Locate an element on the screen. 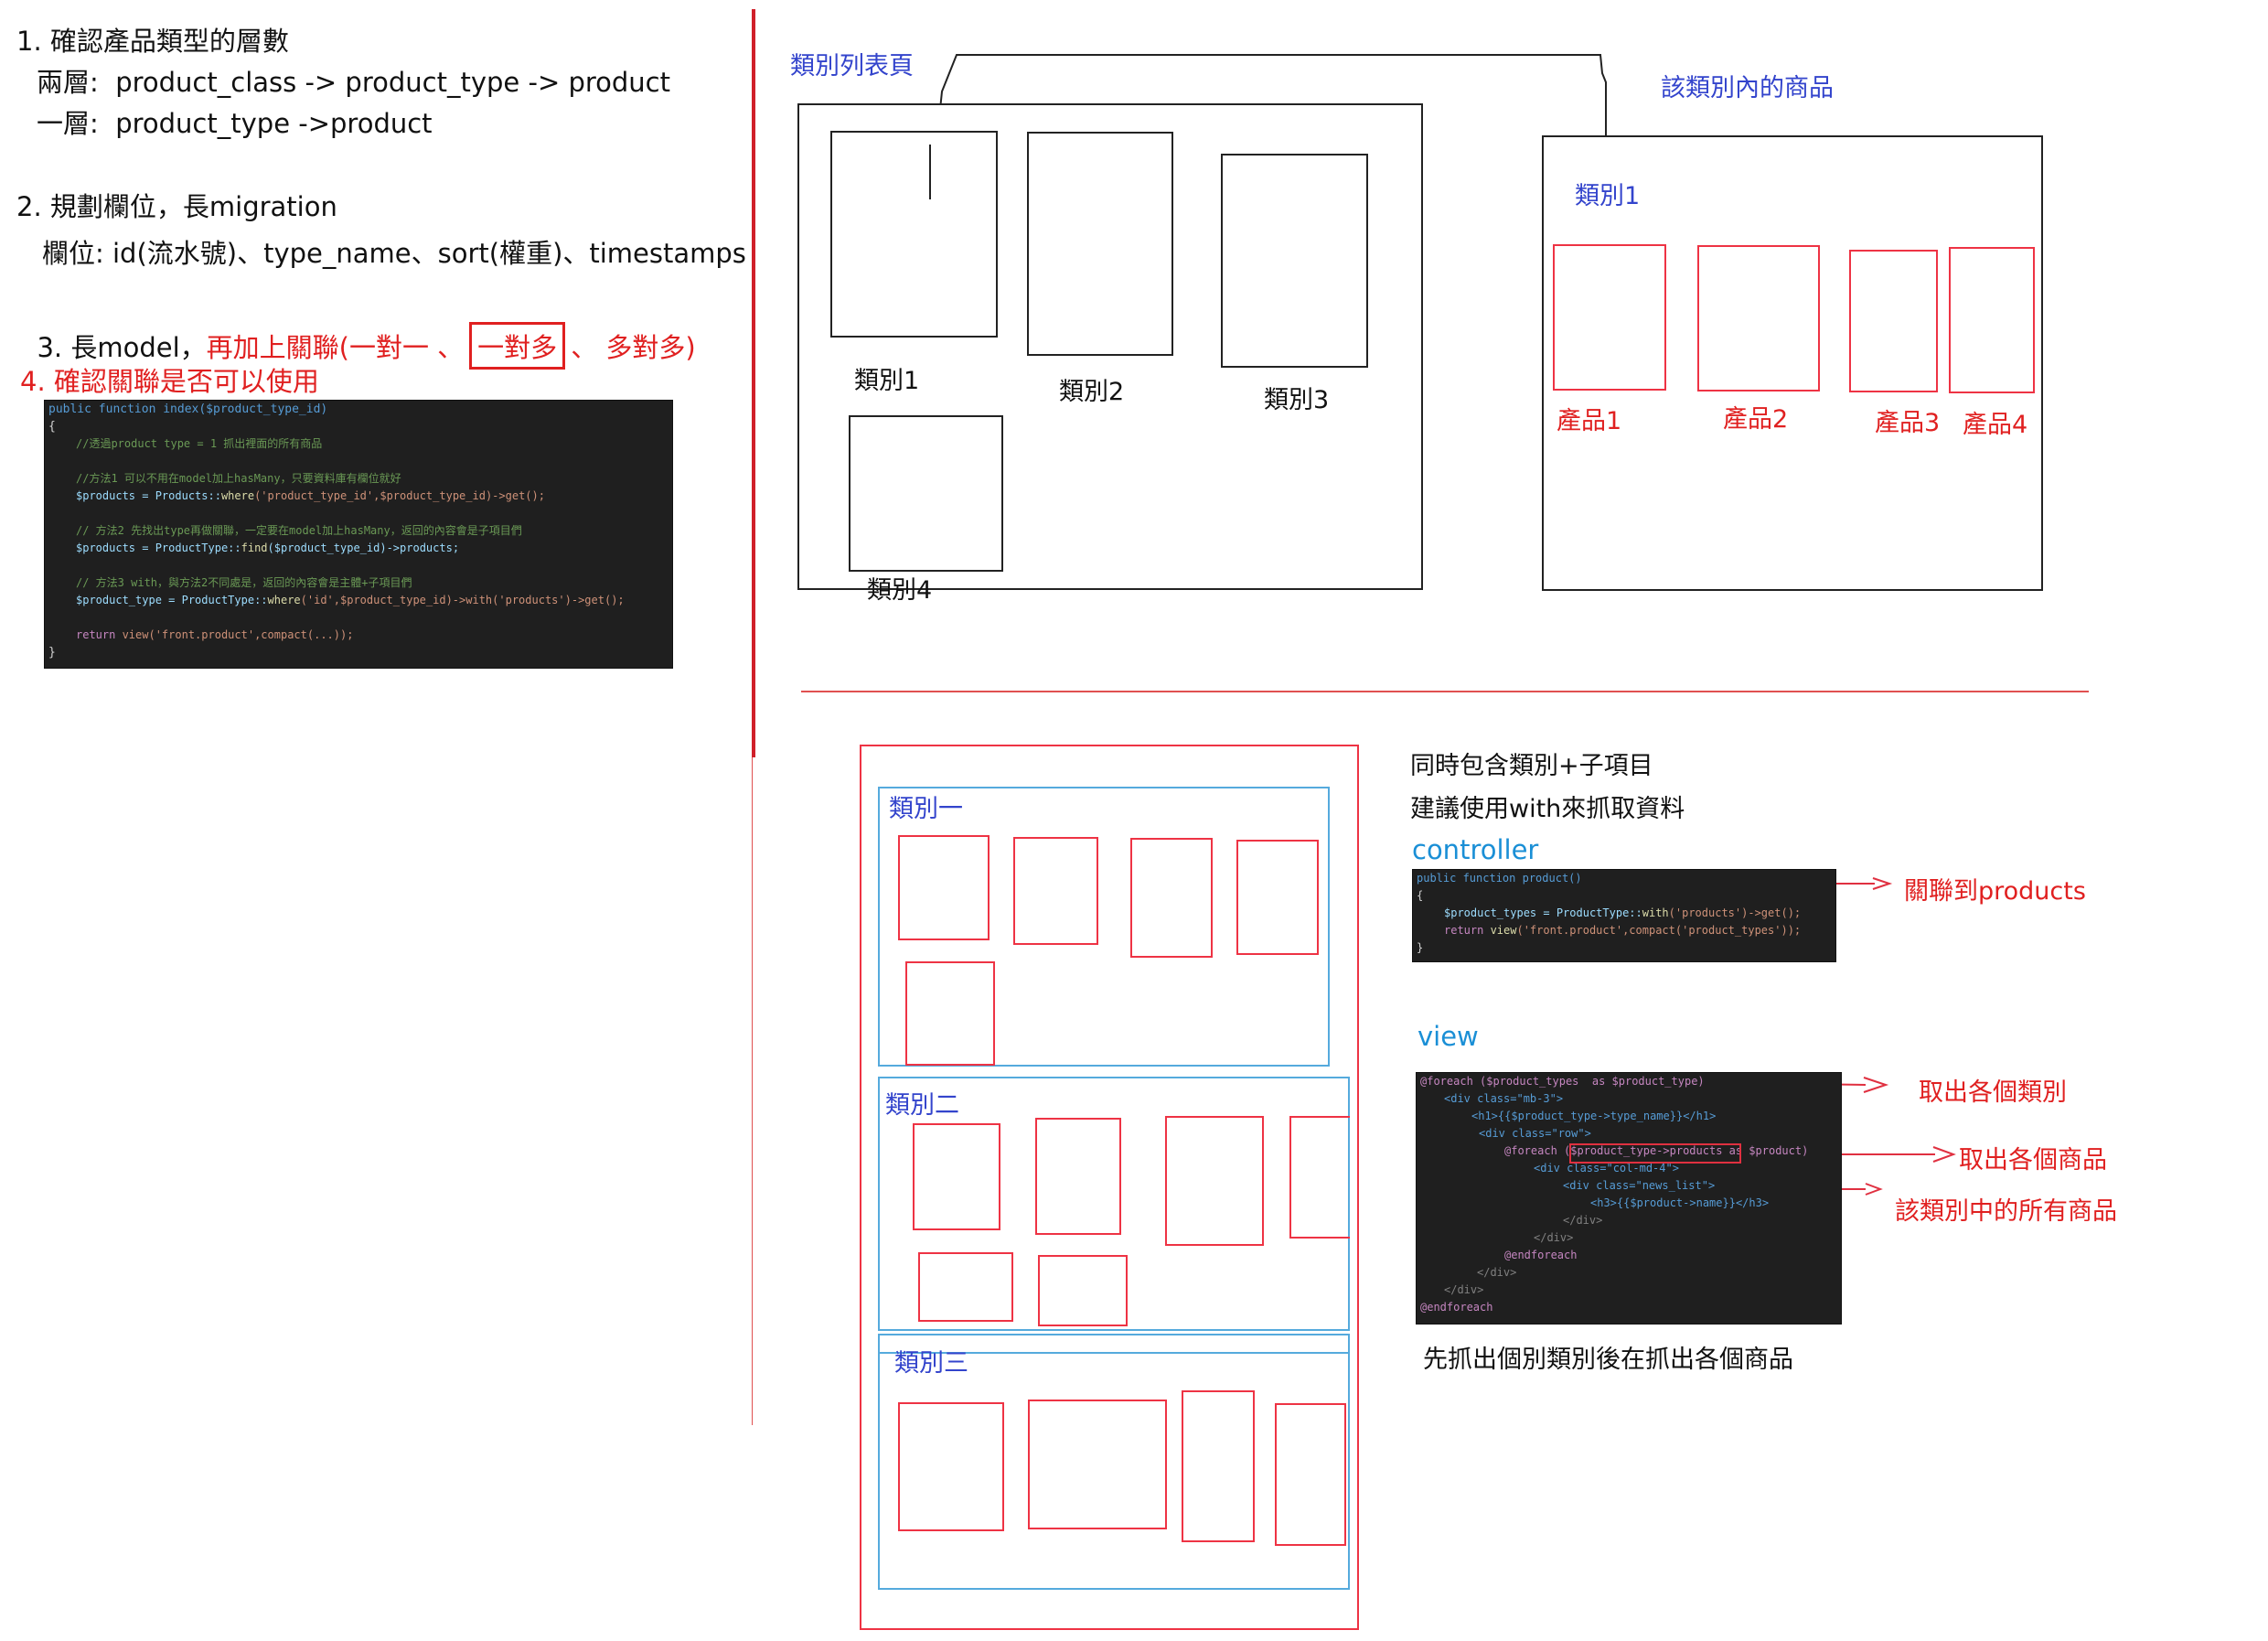 The image size is (2268, 1641). annotation-get-products: 取出各個商品 is located at coordinates (2033, 1160).